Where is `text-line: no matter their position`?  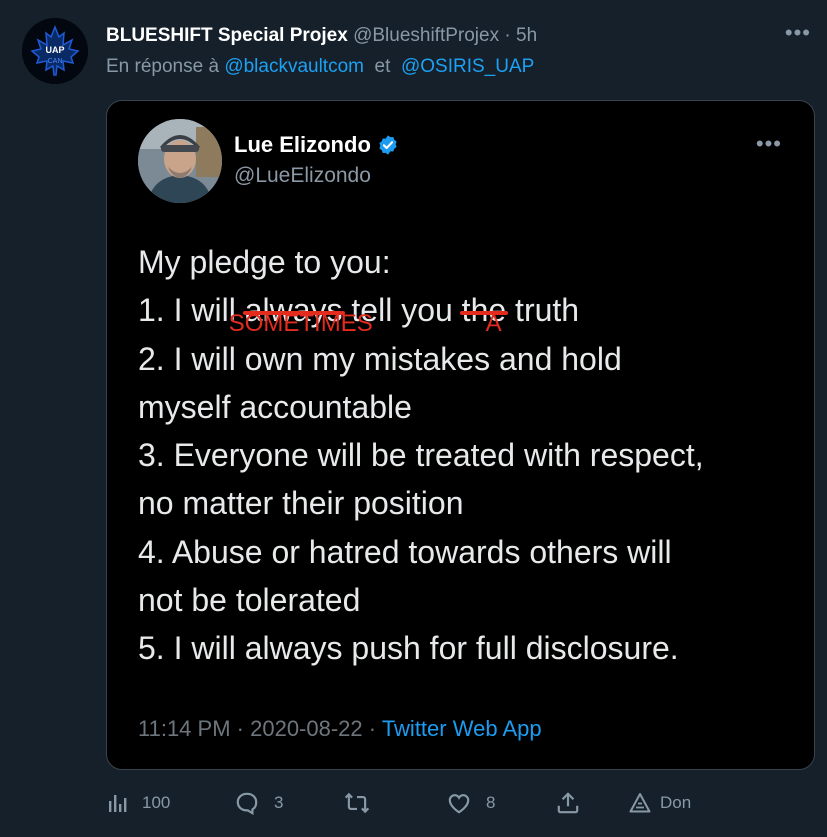 text-line: no matter their position is located at coordinates (301, 503).